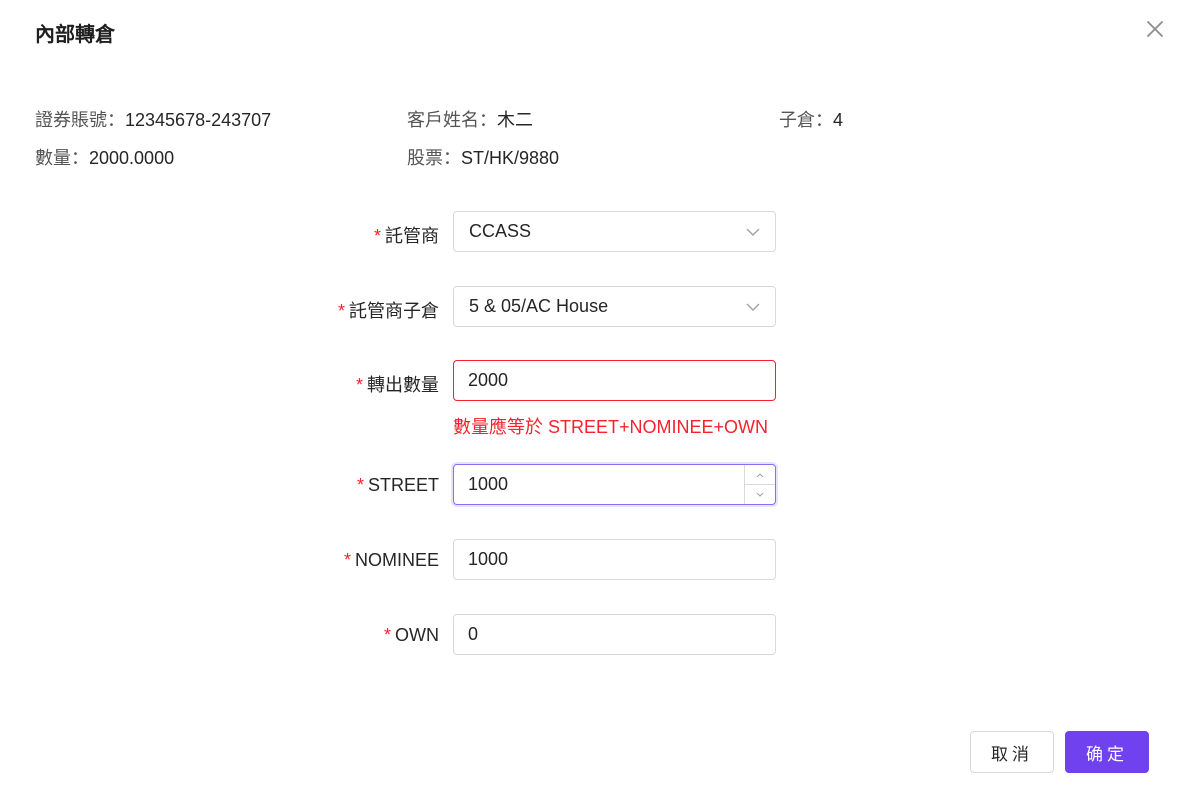  I want to click on close-icon, so click(1155, 29).